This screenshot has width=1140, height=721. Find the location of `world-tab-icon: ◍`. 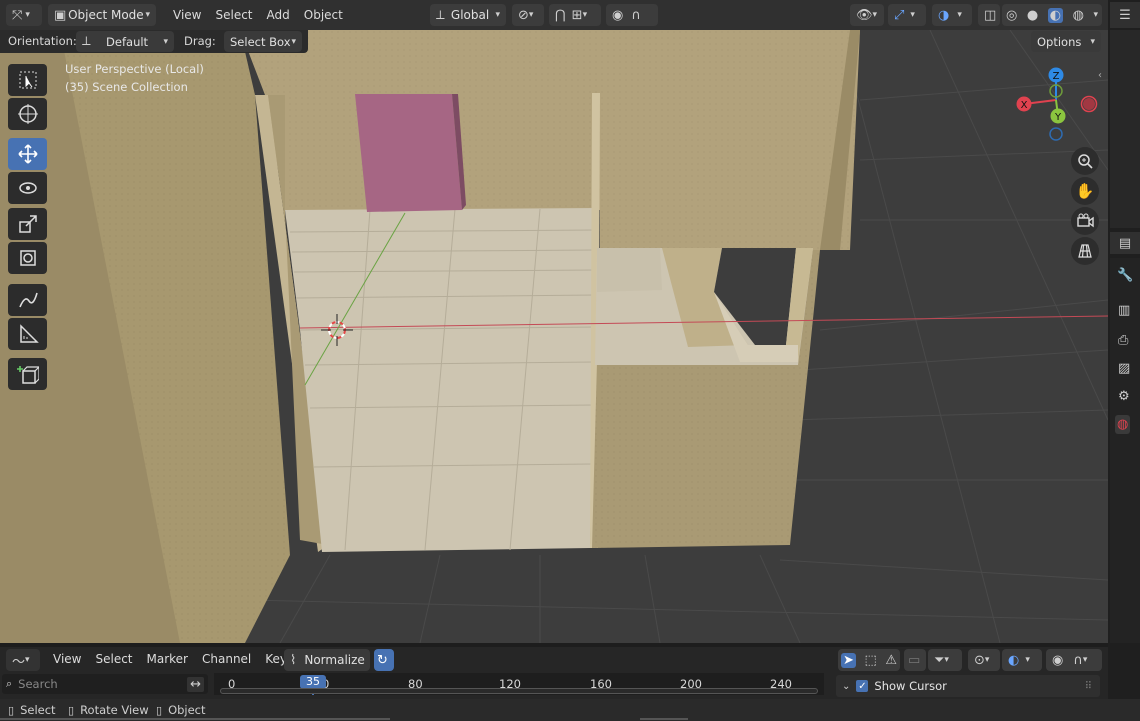

world-tab-icon: ◍ is located at coordinates (1123, 424).